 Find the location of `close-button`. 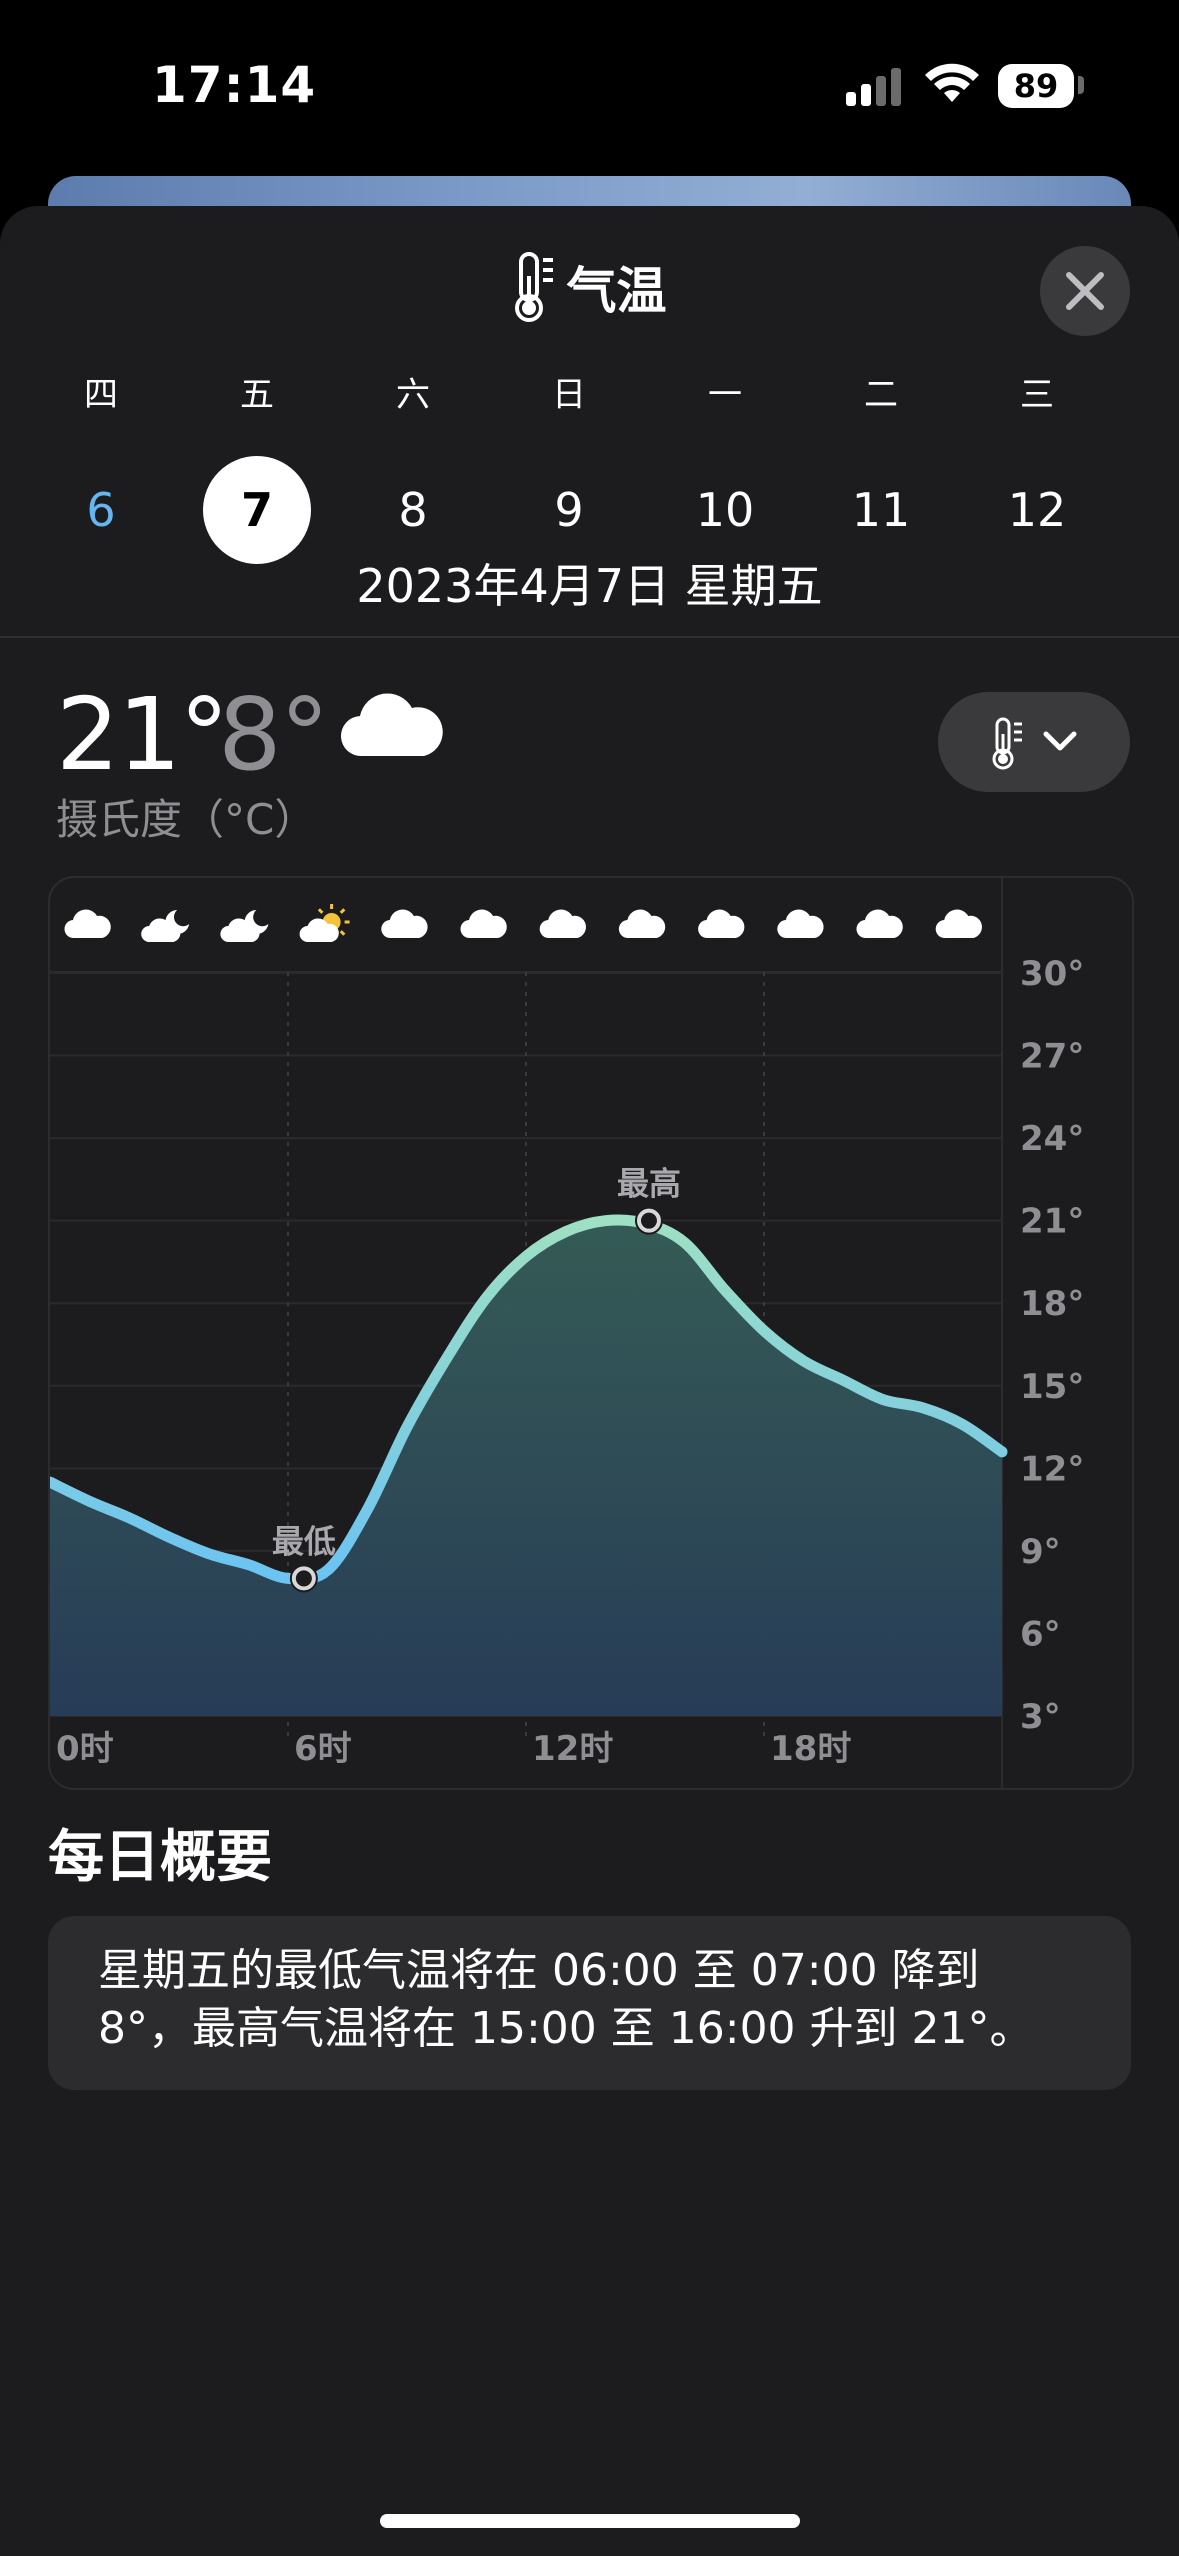

close-button is located at coordinates (1085, 291).